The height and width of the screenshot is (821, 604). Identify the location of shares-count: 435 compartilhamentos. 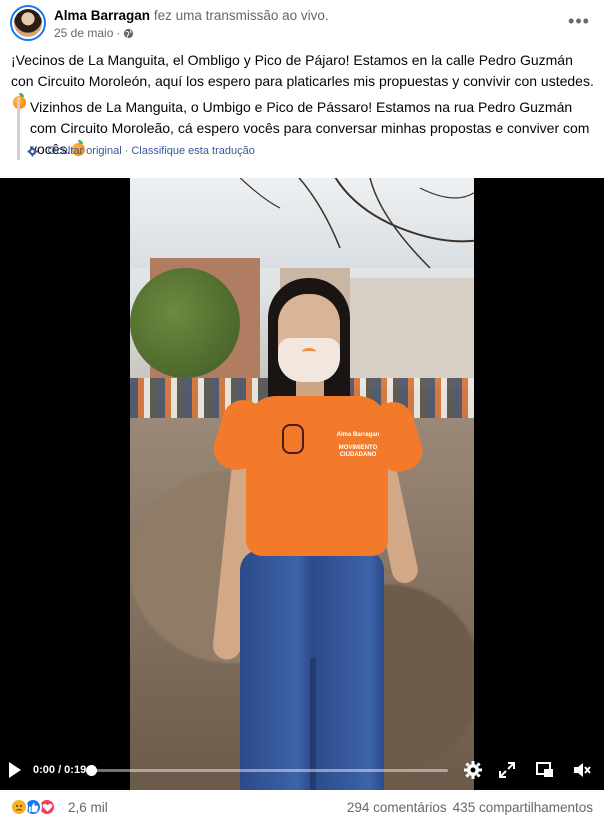
(523, 807).